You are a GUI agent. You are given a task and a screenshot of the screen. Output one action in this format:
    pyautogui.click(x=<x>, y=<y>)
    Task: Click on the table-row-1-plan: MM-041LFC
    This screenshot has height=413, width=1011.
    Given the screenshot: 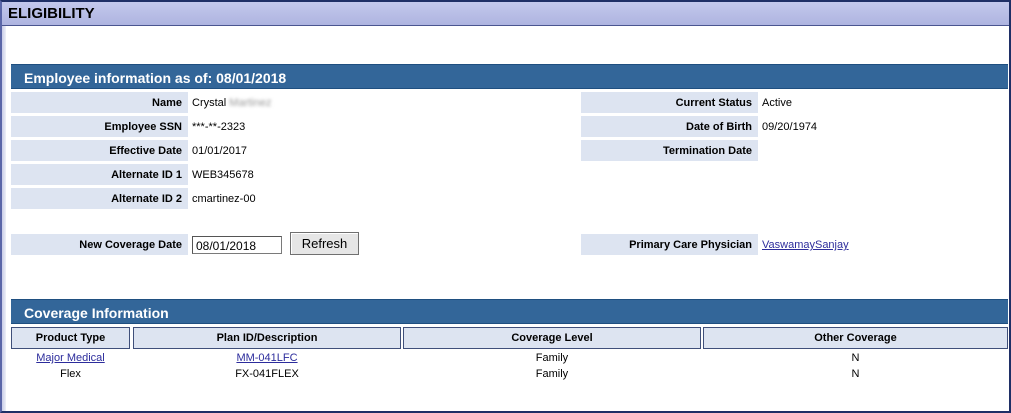 What is the action you would take?
    pyautogui.click(x=267, y=358)
    